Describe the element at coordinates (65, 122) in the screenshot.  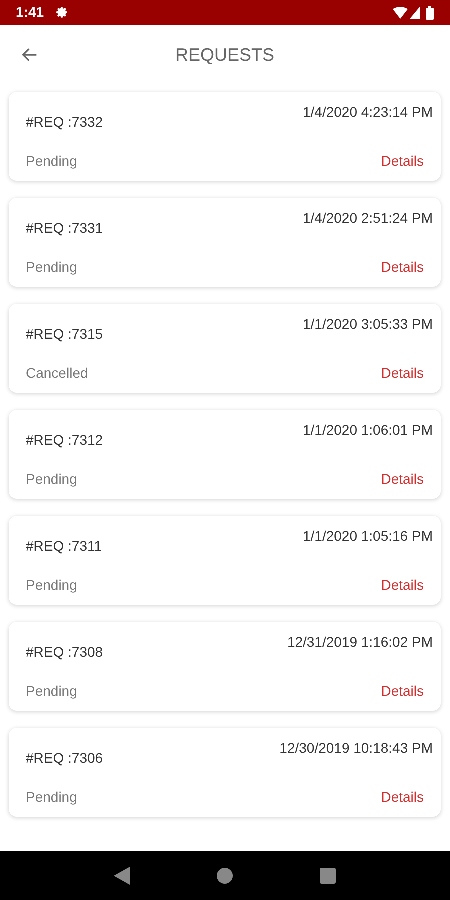
I see `request-number: #REQ :7332` at that location.